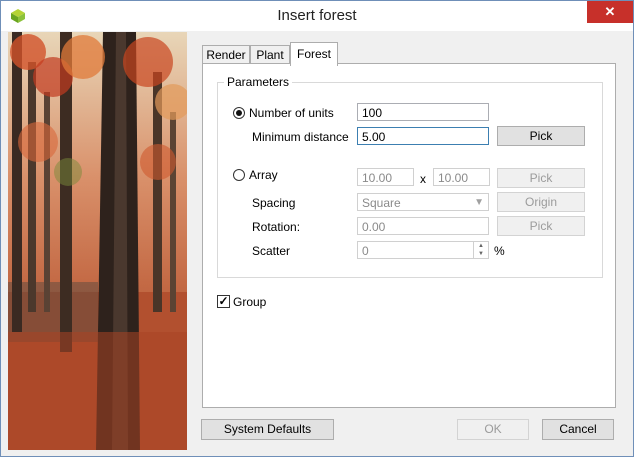 The height and width of the screenshot is (457, 634). Describe the element at coordinates (274, 203) in the screenshot. I see `spacing-label: Spacing` at that location.